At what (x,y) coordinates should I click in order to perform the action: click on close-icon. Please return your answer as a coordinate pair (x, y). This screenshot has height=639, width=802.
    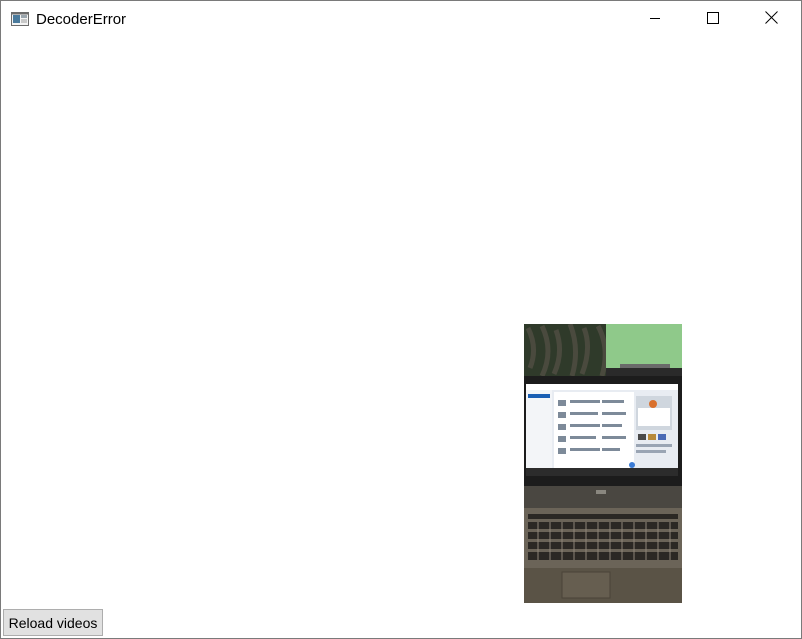
    Looking at the image, I should click on (771, 19).